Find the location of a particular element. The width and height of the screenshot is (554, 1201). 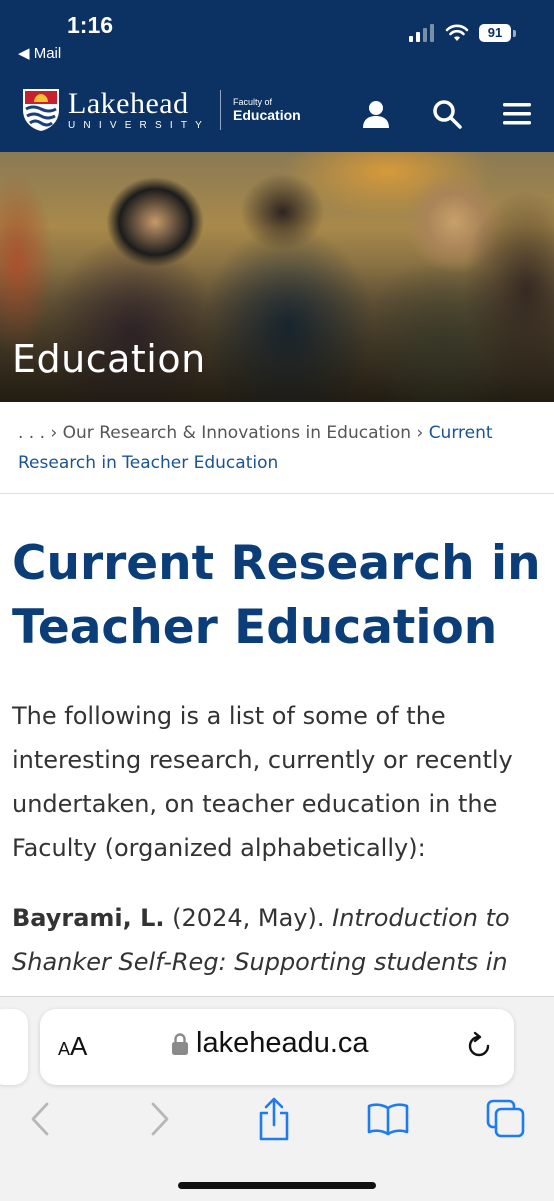

search-icon is located at coordinates (447, 114).